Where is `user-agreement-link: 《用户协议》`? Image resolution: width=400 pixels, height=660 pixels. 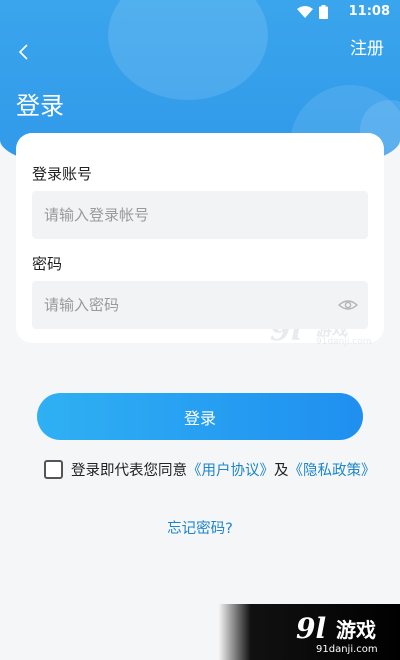
user-agreement-link: 《用户协议》 is located at coordinates (230, 469).